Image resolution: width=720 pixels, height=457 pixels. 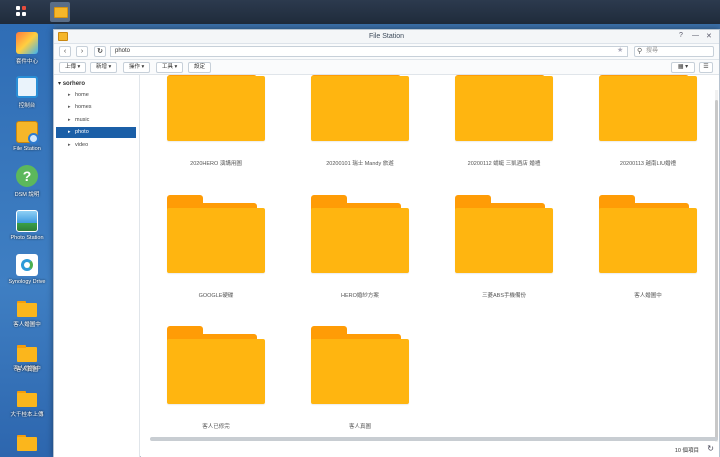 What do you see at coordinates (648, 296) in the screenshot?
I see `folder-name: 客人婚圖中` at bounding box center [648, 296].